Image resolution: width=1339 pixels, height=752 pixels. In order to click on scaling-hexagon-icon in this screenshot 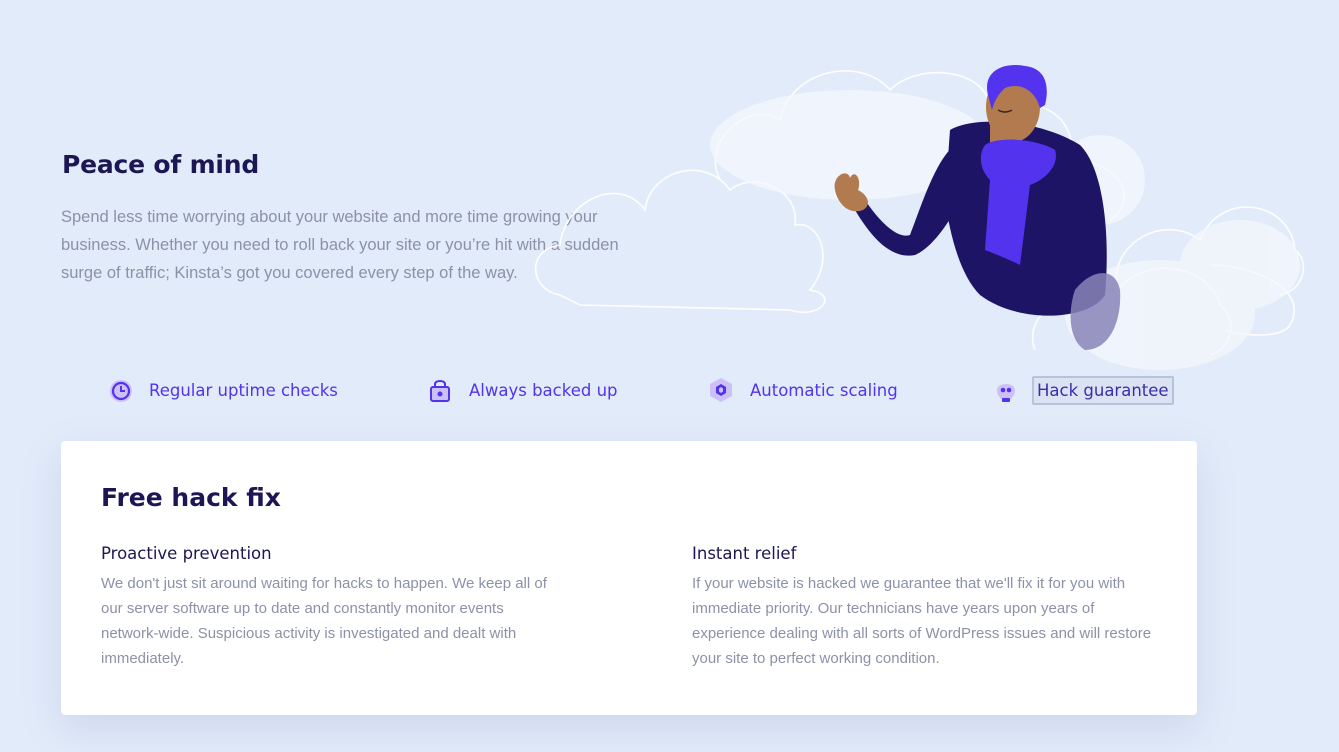, I will do `click(721, 390)`.